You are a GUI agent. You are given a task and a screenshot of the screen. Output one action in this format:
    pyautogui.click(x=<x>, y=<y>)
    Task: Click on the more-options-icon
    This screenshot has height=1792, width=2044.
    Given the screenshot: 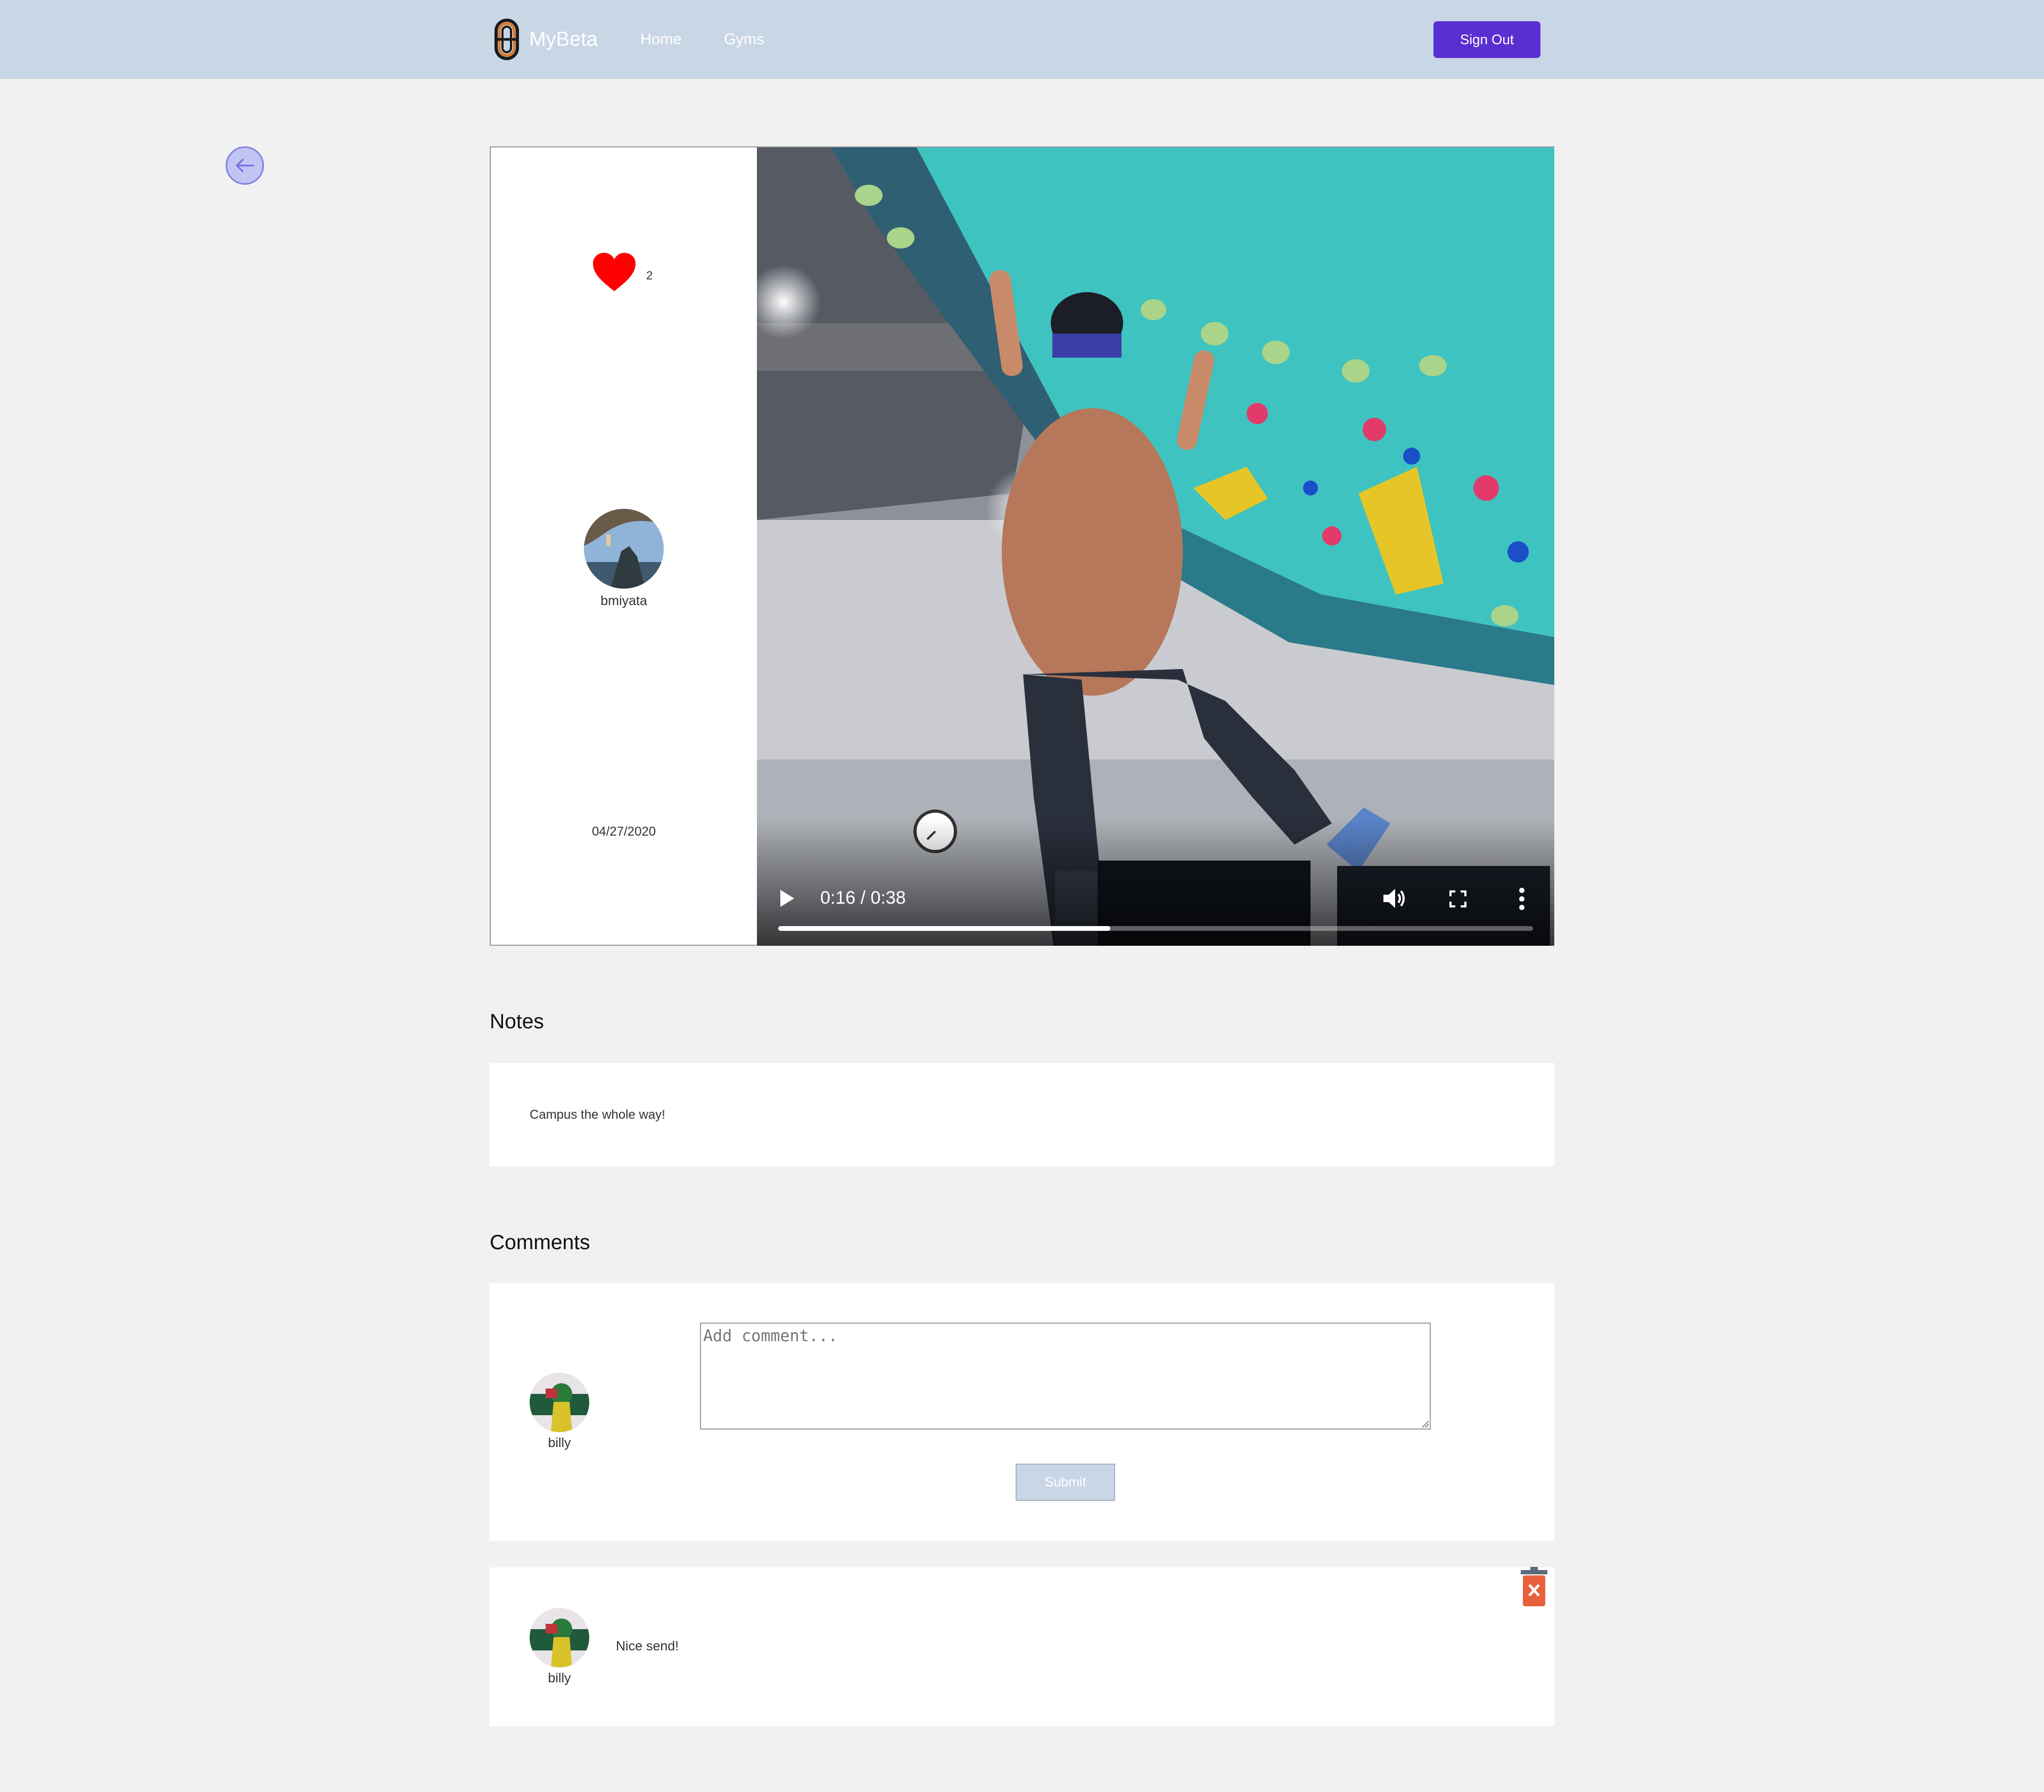 What is the action you would take?
    pyautogui.click(x=1522, y=899)
    